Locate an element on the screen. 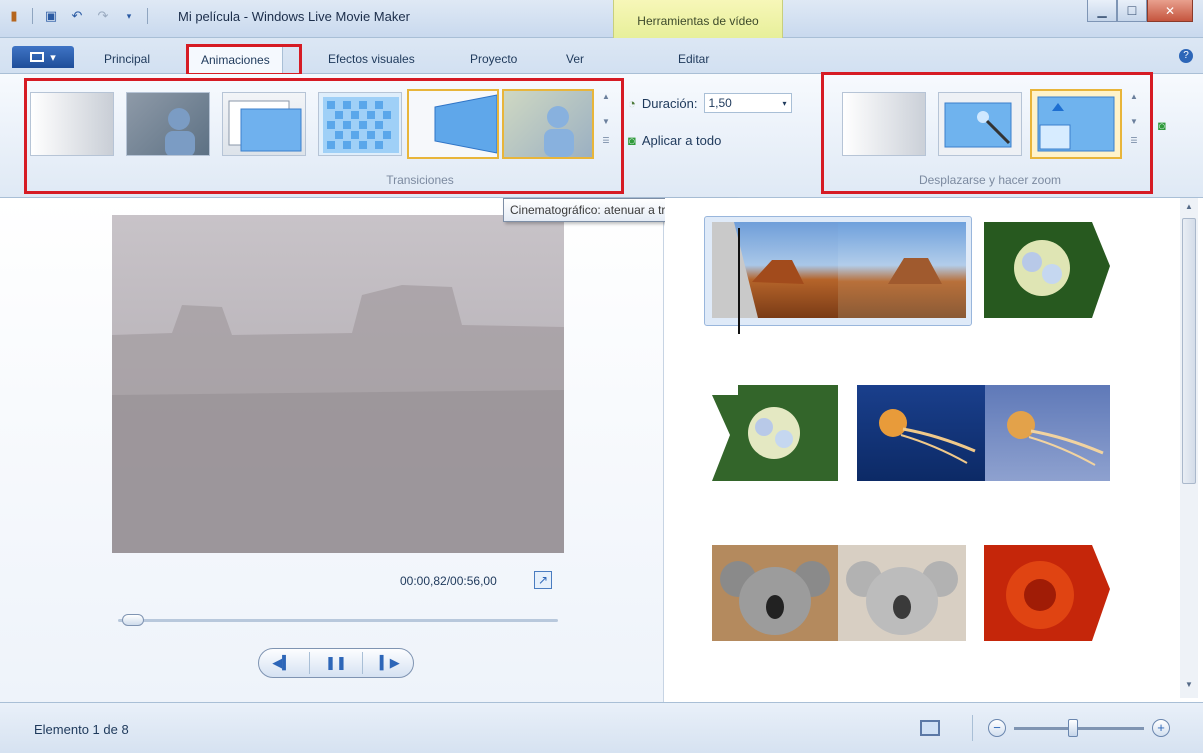  thumbnail-size-icon is located at coordinates (930, 728).